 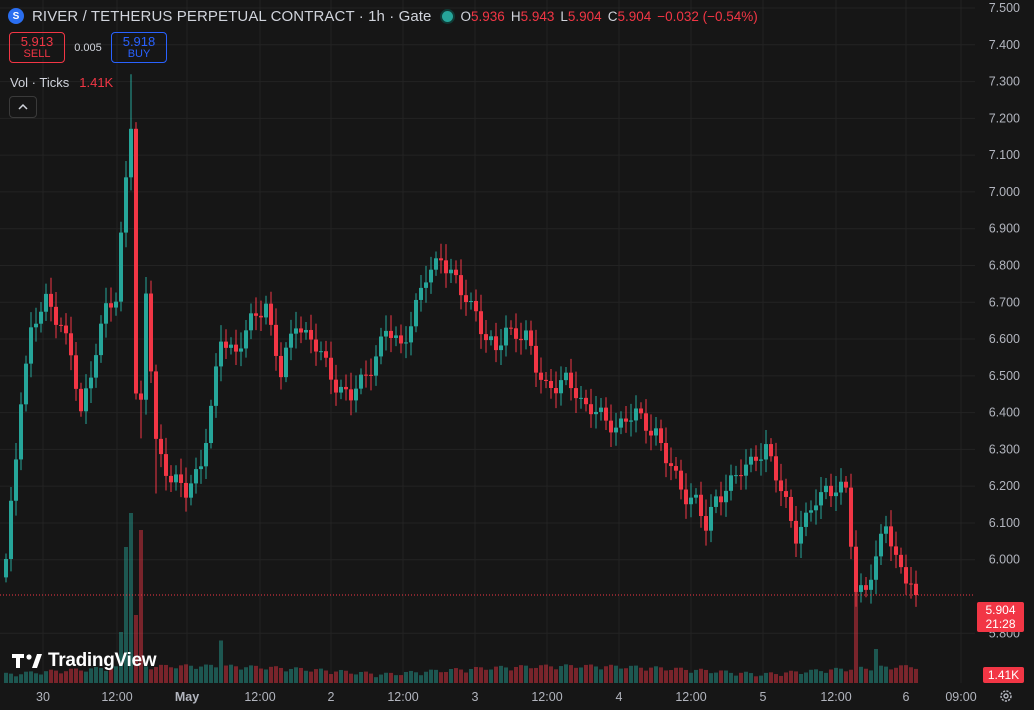 I want to click on volume-legend: Vol · Ticks 1.41K, so click(x=61, y=82).